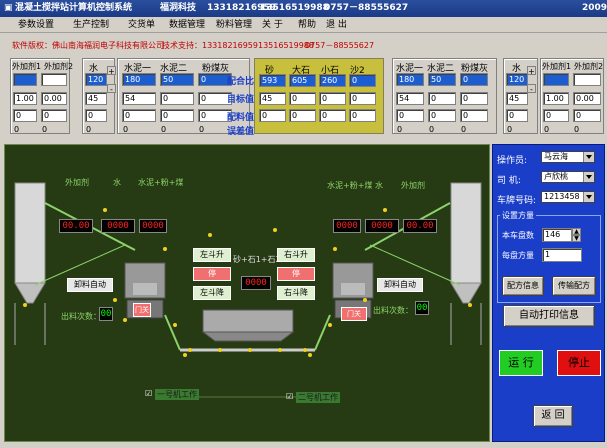  Describe the element at coordinates (111, 71) in the screenshot. I see `water1-plus-button: +` at that location.